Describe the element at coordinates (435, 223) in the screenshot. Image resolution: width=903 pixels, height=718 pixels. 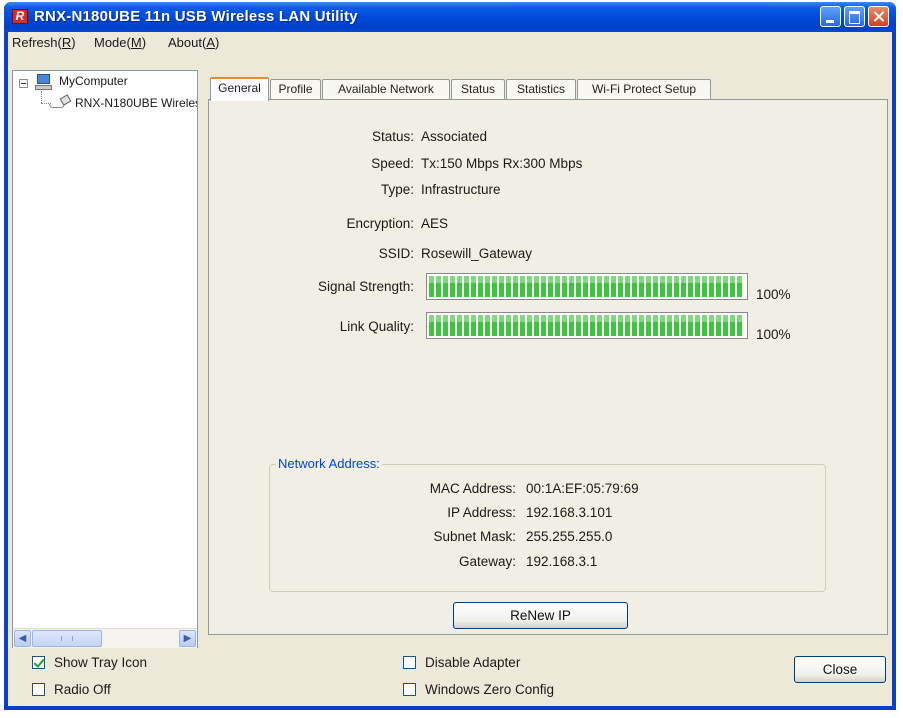
I see `encryption-value: AES` at that location.